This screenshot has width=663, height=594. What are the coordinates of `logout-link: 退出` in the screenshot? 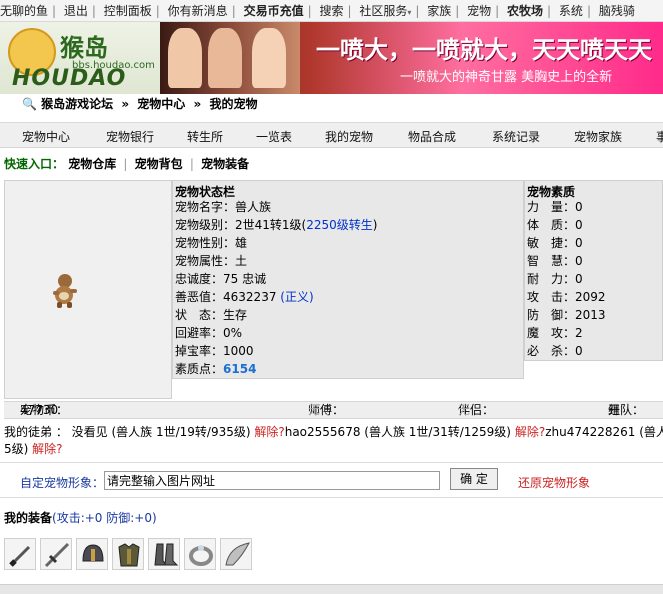 It's located at (76, 11).